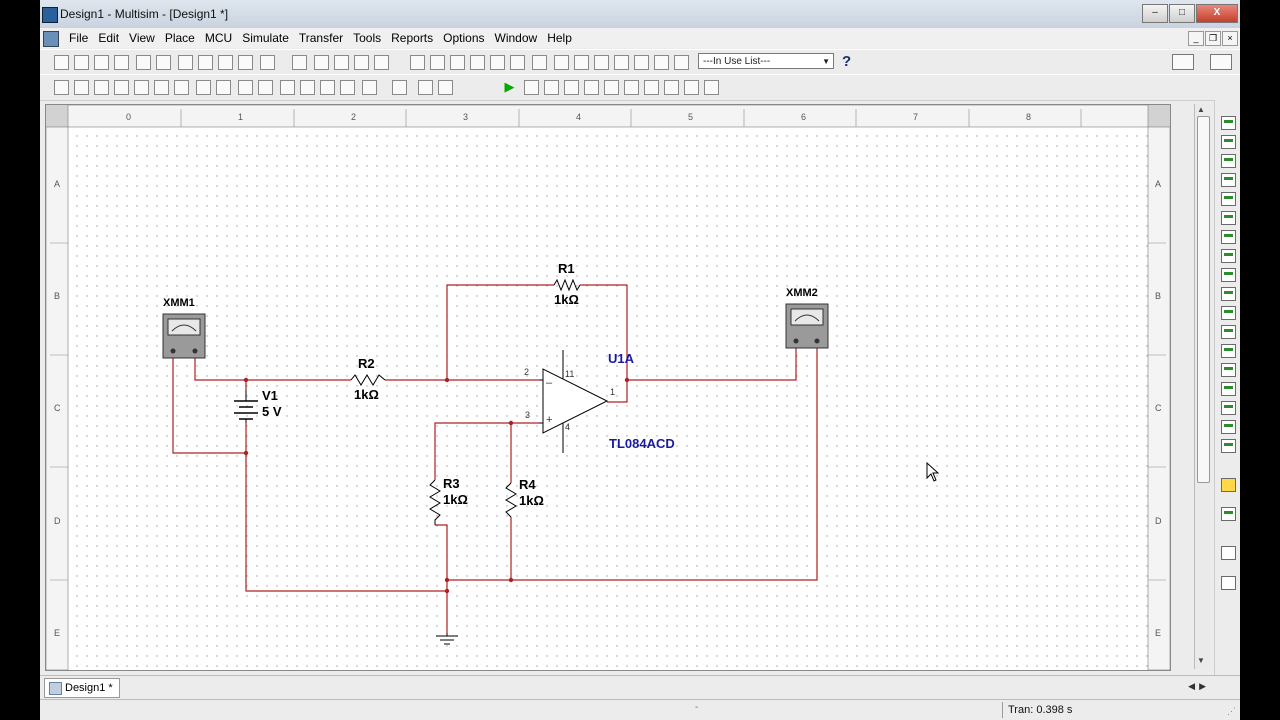  I want to click on print-preview-icon, so click(163, 62).